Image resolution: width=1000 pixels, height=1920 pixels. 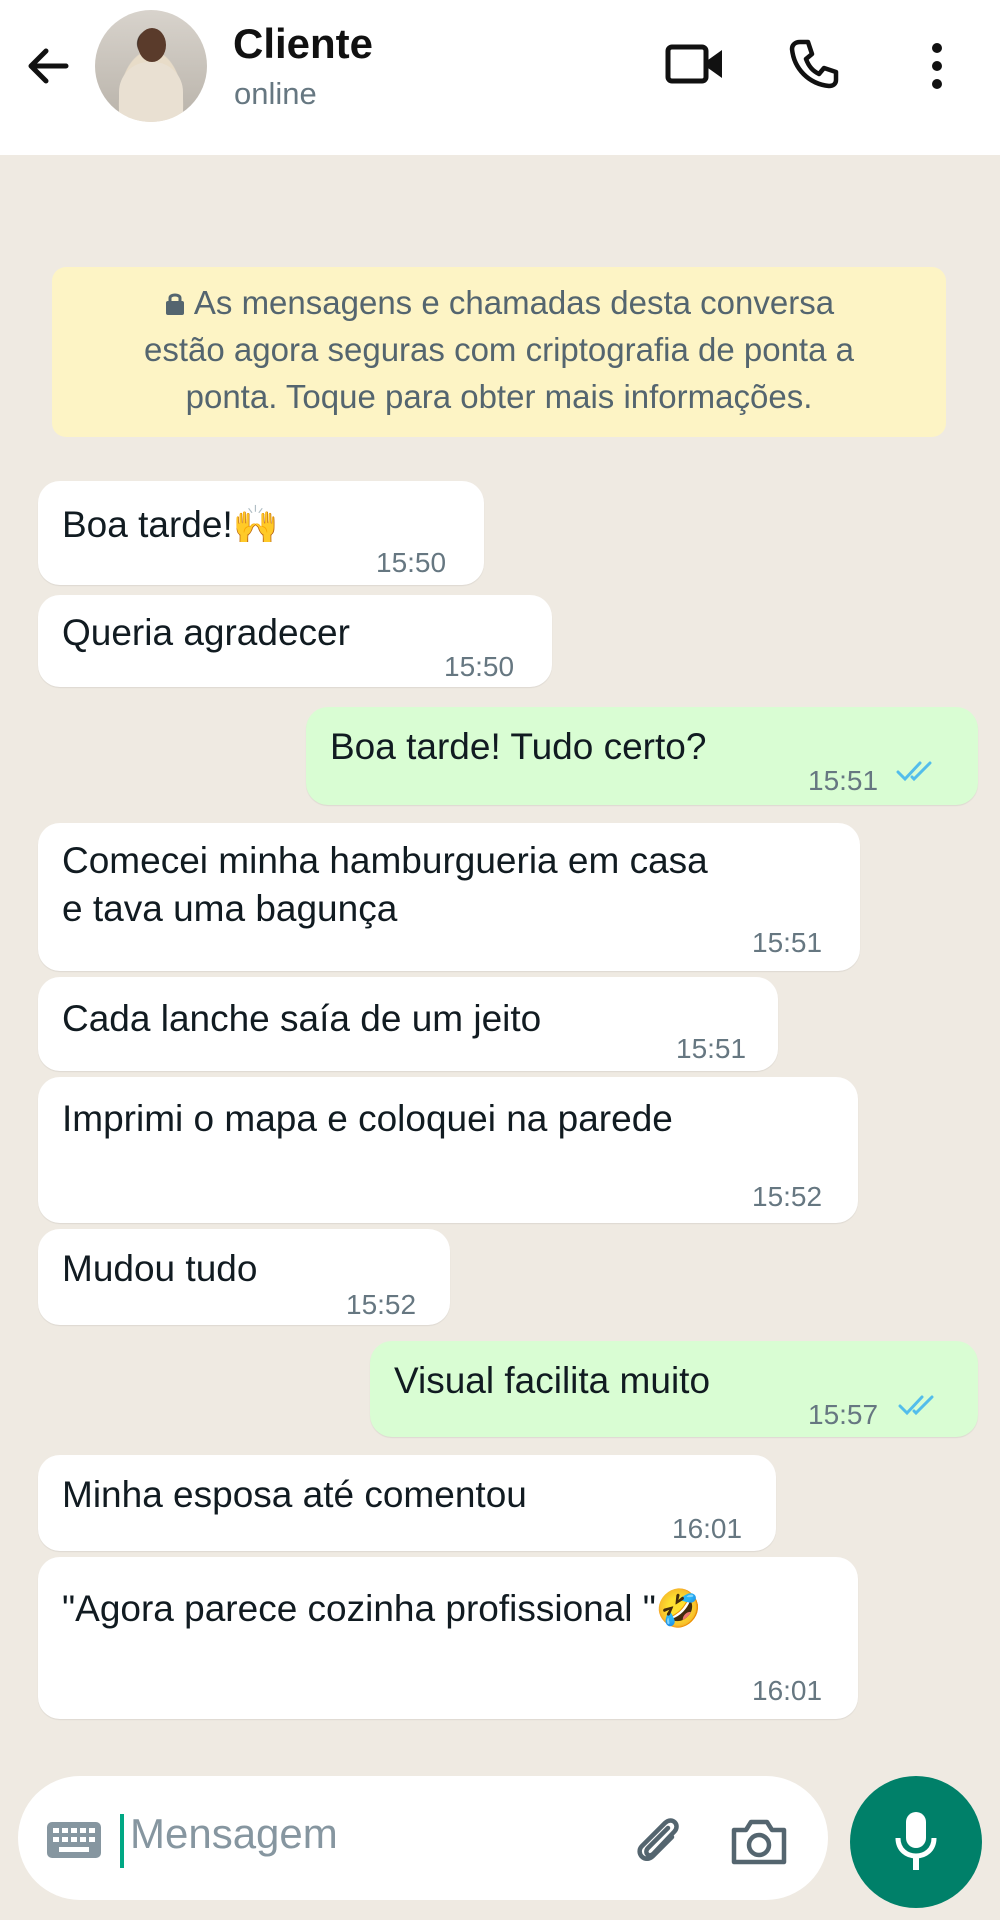 I want to click on message-text-line-1: Comecei minha hamburgueria em casa, so click(x=385, y=860).